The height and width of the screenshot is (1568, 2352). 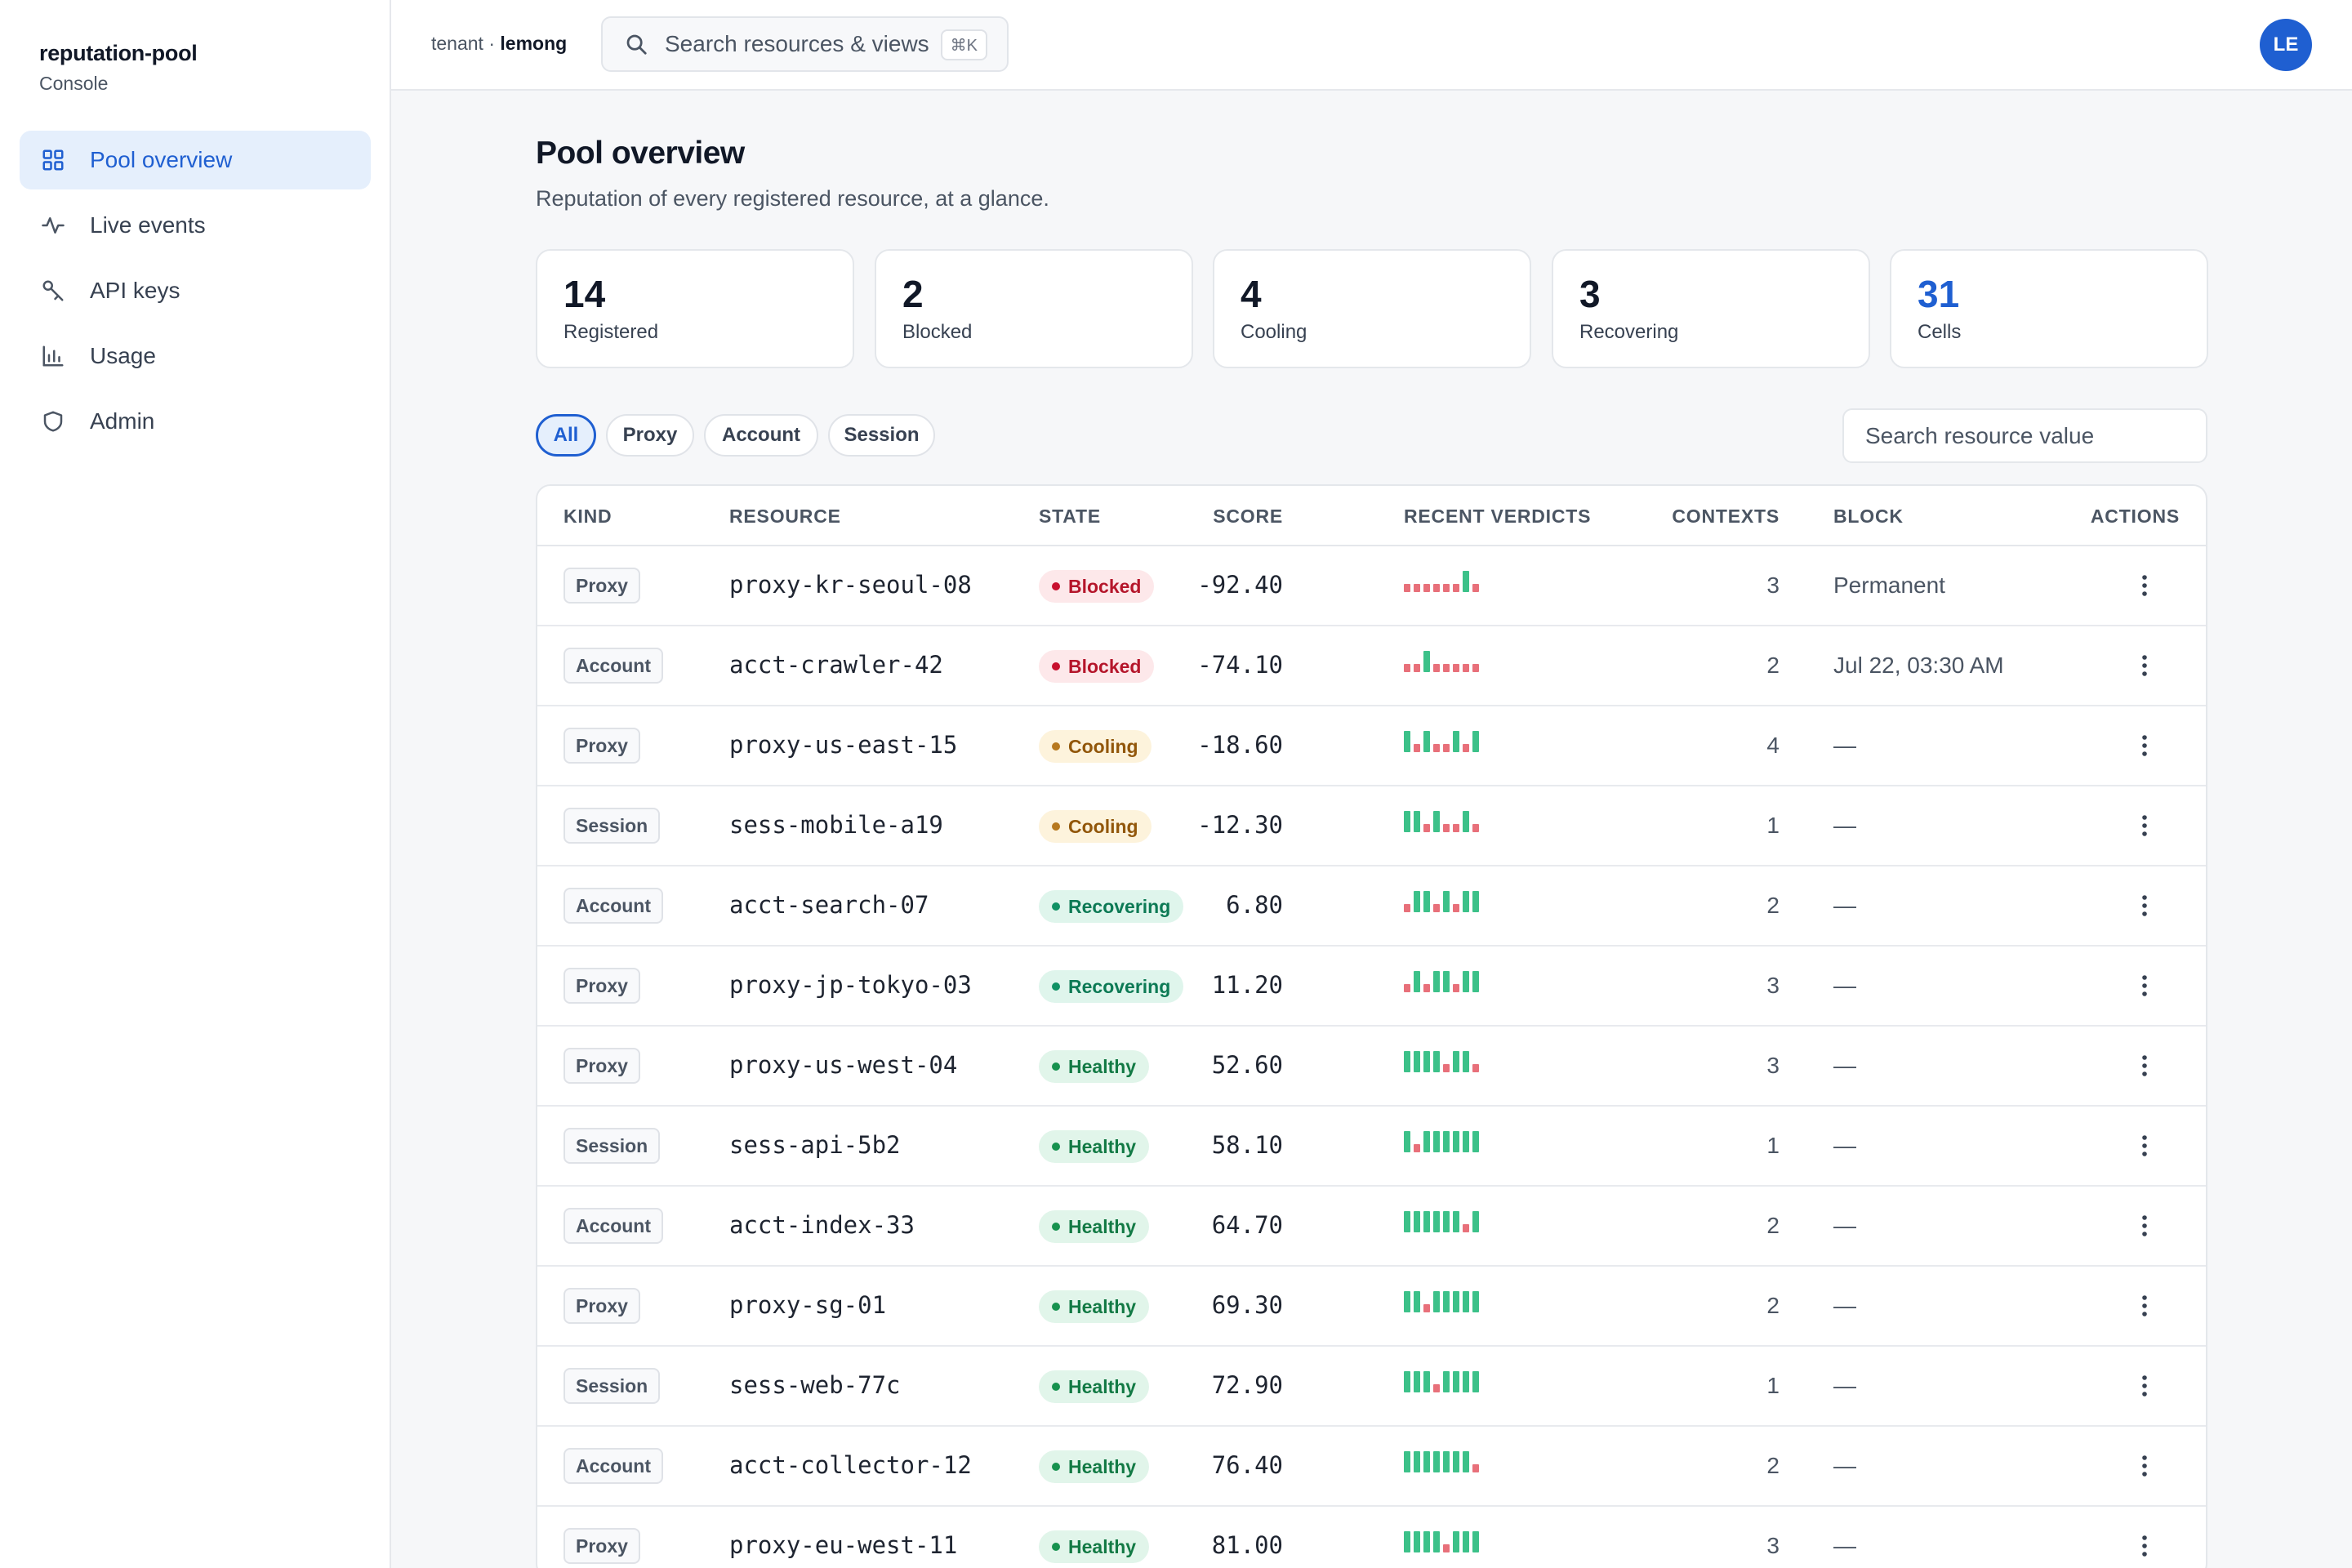 What do you see at coordinates (135, 290) in the screenshot?
I see `sidebar-item-label: API keys` at bounding box center [135, 290].